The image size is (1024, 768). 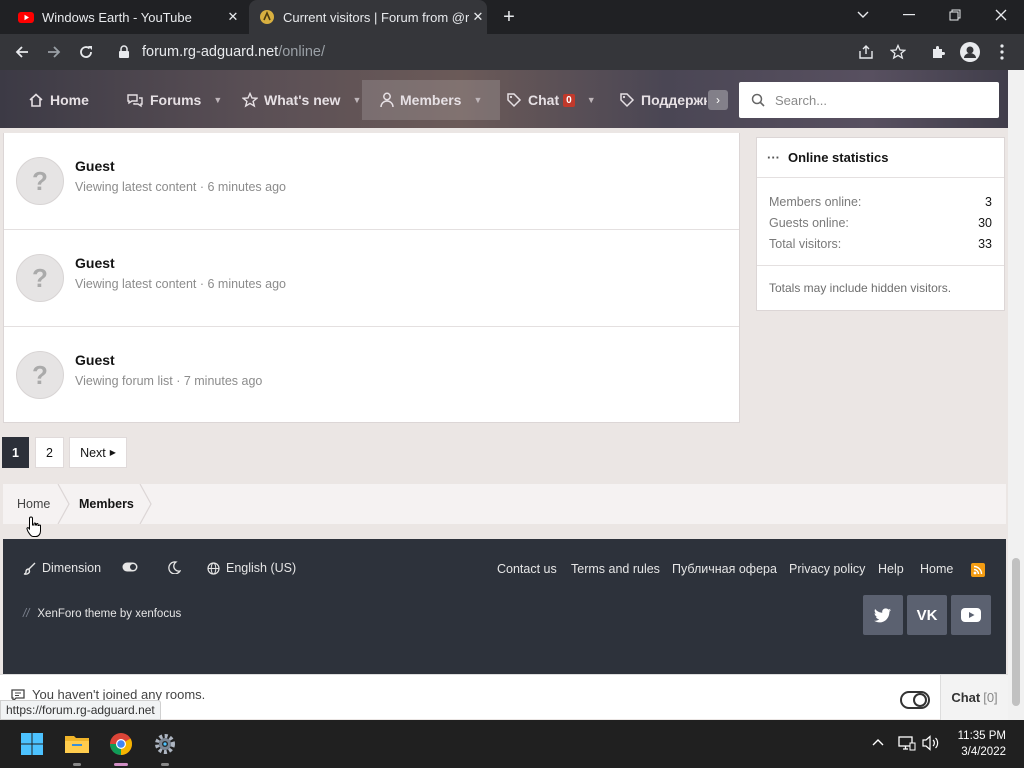 I want to click on next-page-button: Next ▶, so click(x=98, y=452).